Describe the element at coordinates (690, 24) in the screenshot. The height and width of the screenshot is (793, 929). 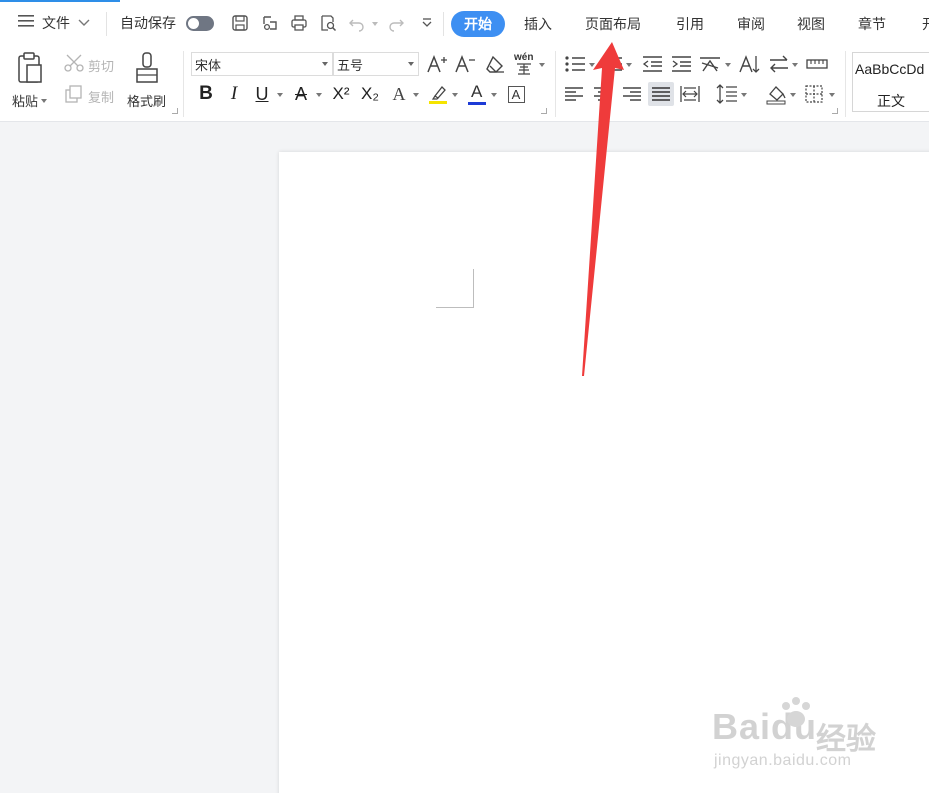
I see `tab-references: 引用` at that location.